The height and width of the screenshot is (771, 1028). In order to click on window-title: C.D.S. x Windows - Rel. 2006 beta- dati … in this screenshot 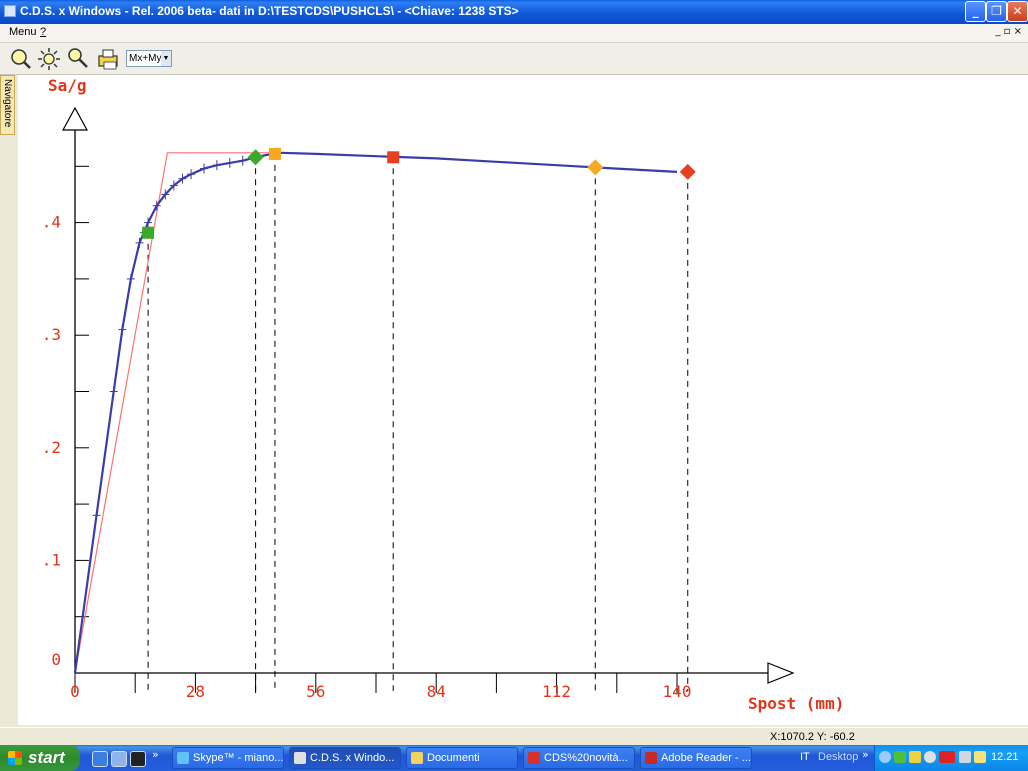, I will do `click(269, 11)`.